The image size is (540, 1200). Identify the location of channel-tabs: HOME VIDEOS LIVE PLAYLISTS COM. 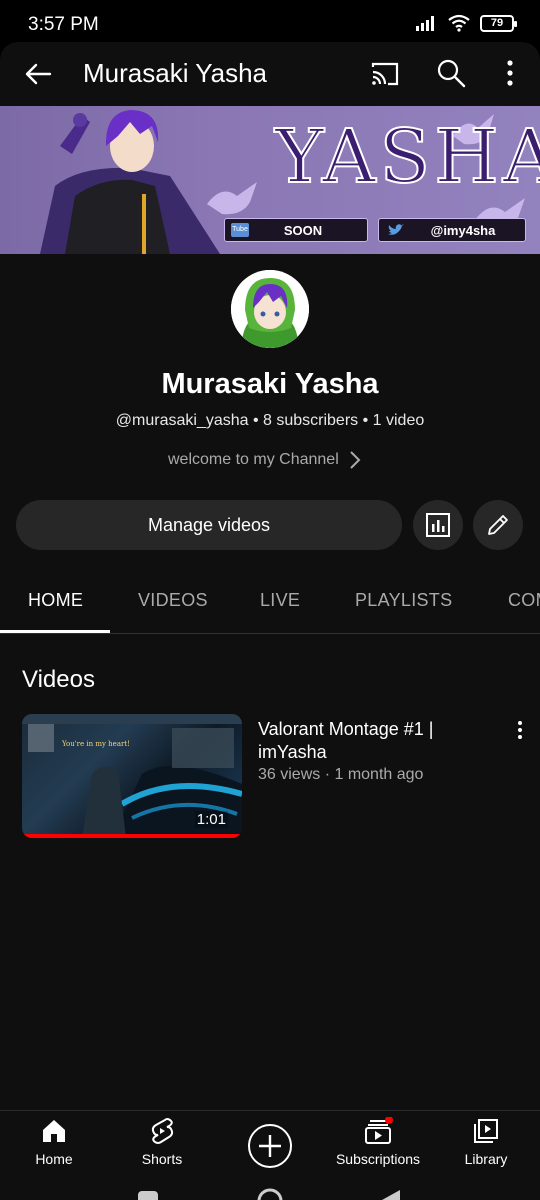
(270, 608).